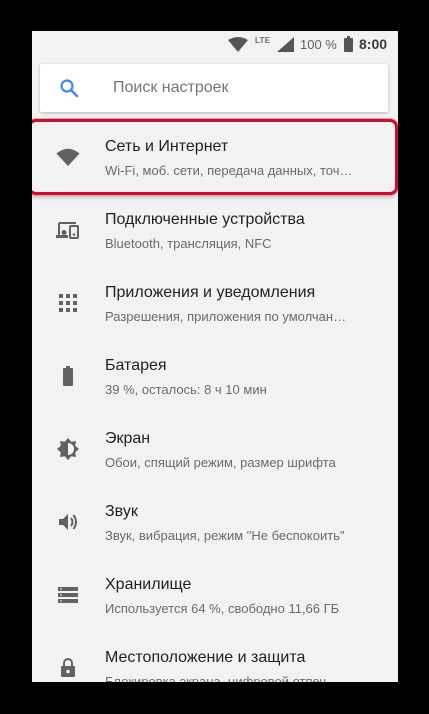  I want to click on cell-signal-icon, so click(285, 44).